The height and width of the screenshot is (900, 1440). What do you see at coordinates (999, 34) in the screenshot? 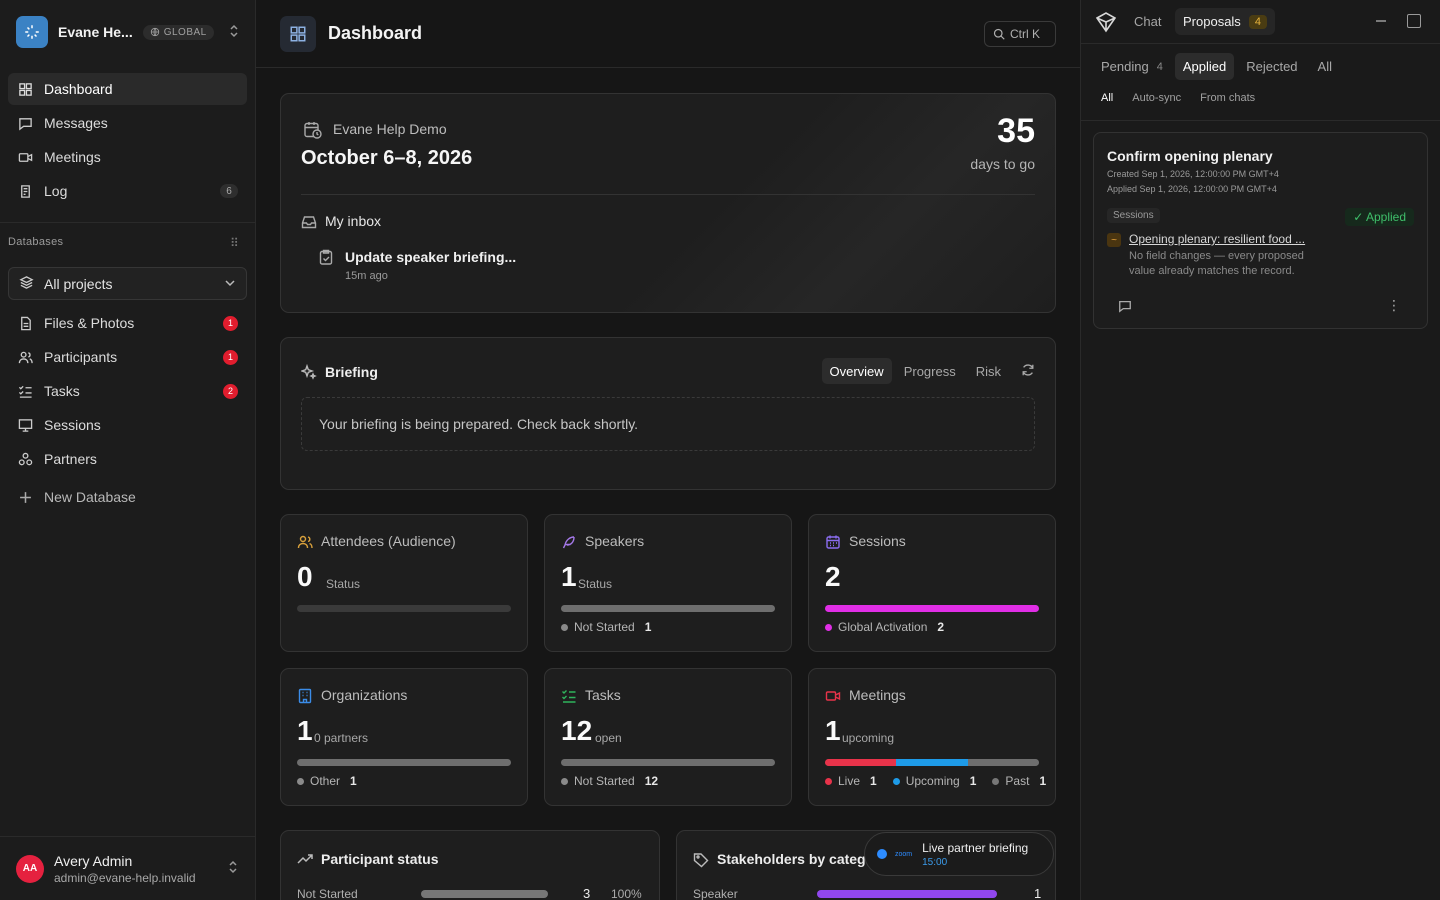
I see `search-icon` at bounding box center [999, 34].